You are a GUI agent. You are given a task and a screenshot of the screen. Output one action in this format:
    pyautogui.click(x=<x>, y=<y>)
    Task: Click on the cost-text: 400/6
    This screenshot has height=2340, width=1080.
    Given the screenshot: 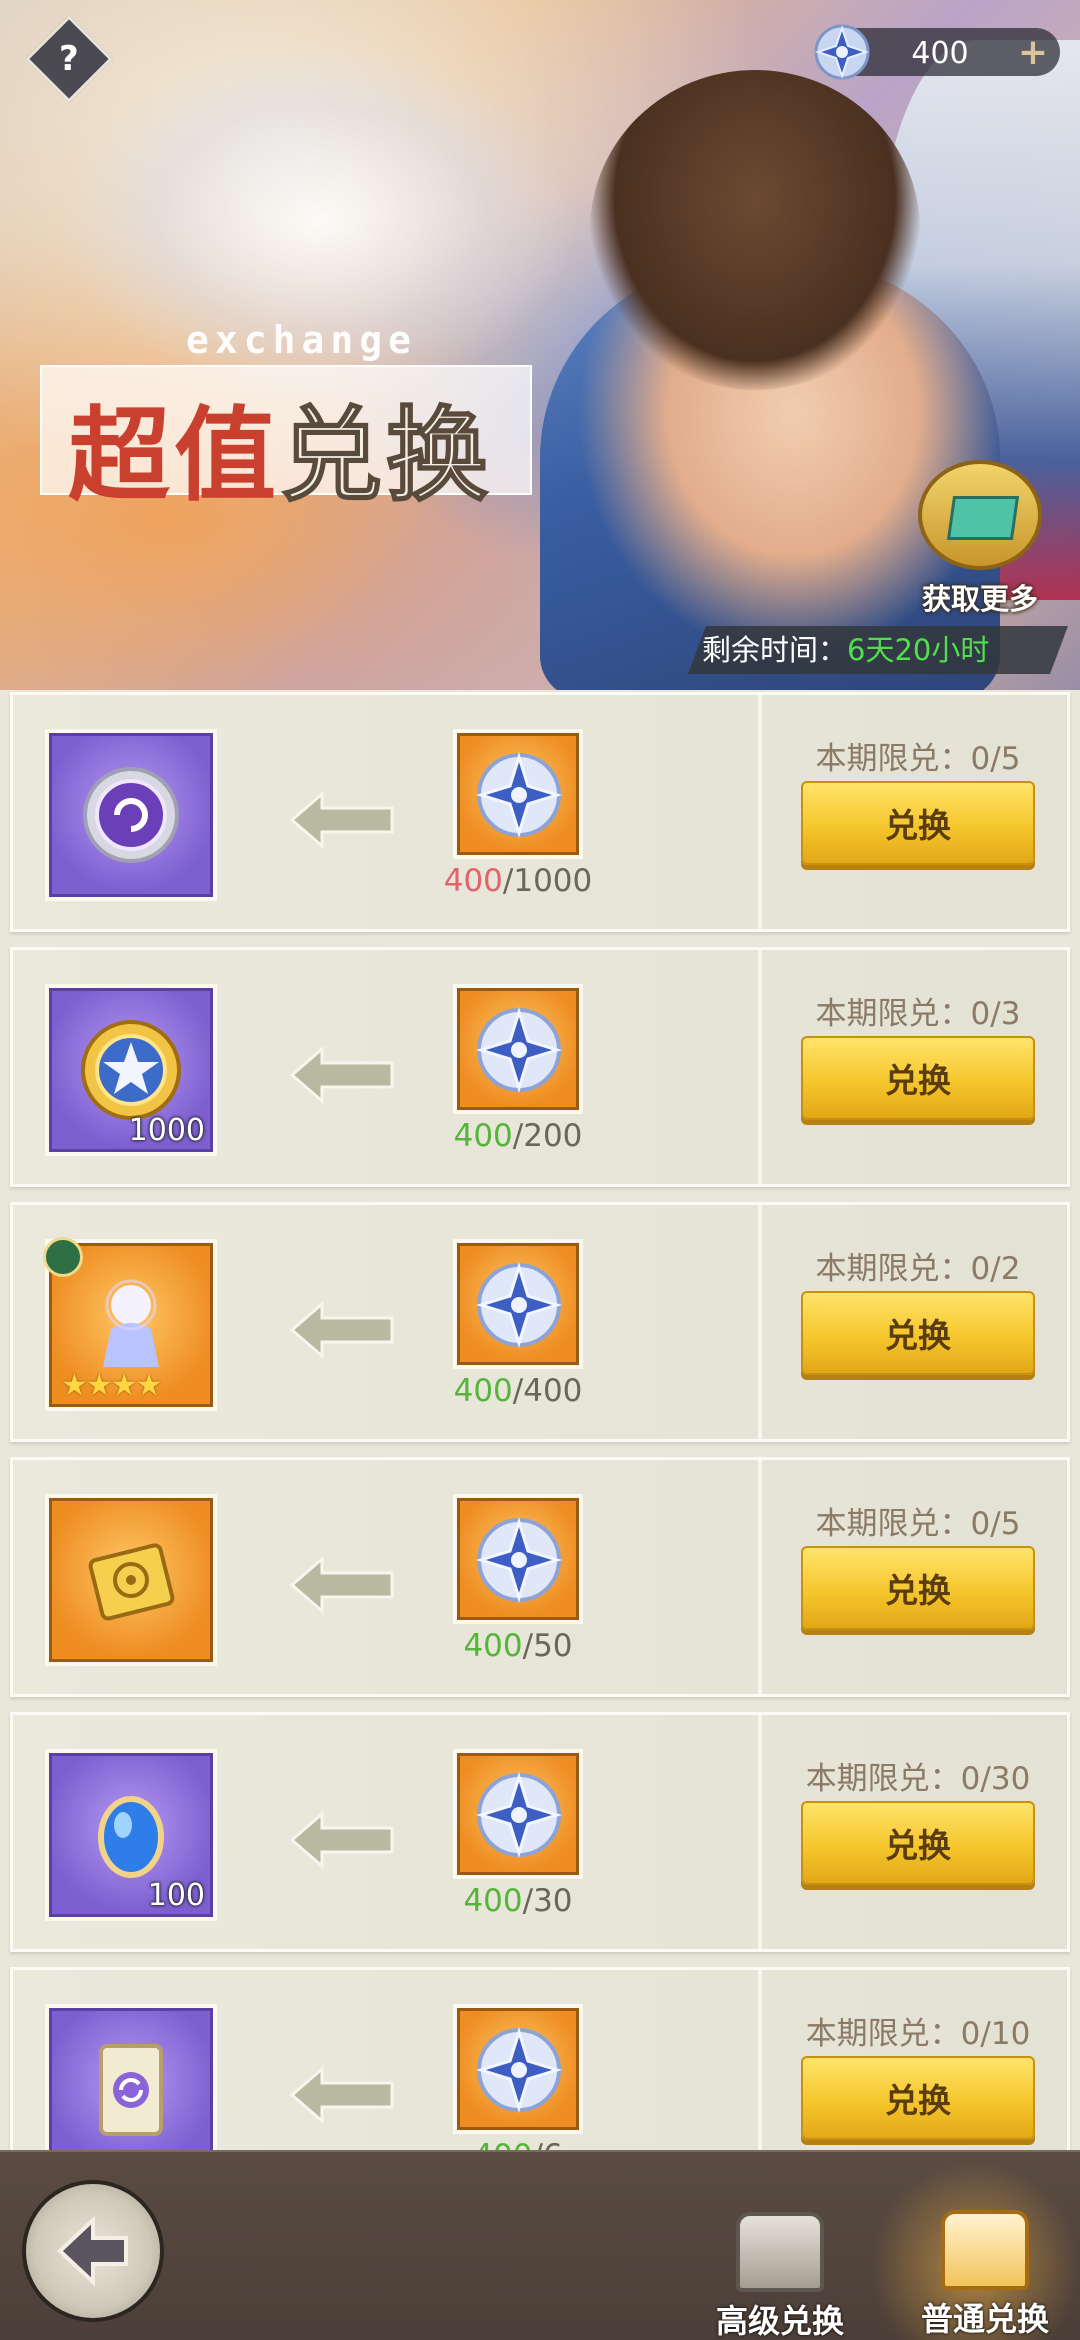 What is the action you would take?
    pyautogui.click(x=518, y=2144)
    